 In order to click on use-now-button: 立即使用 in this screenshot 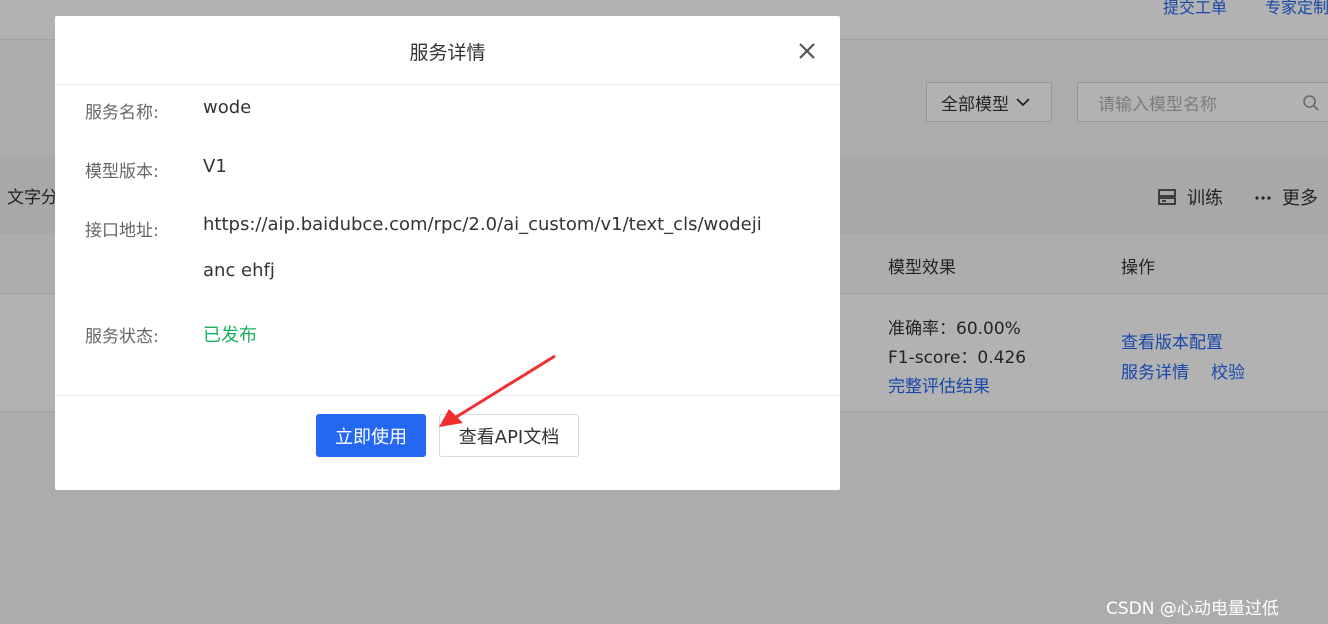, I will do `click(371, 435)`.